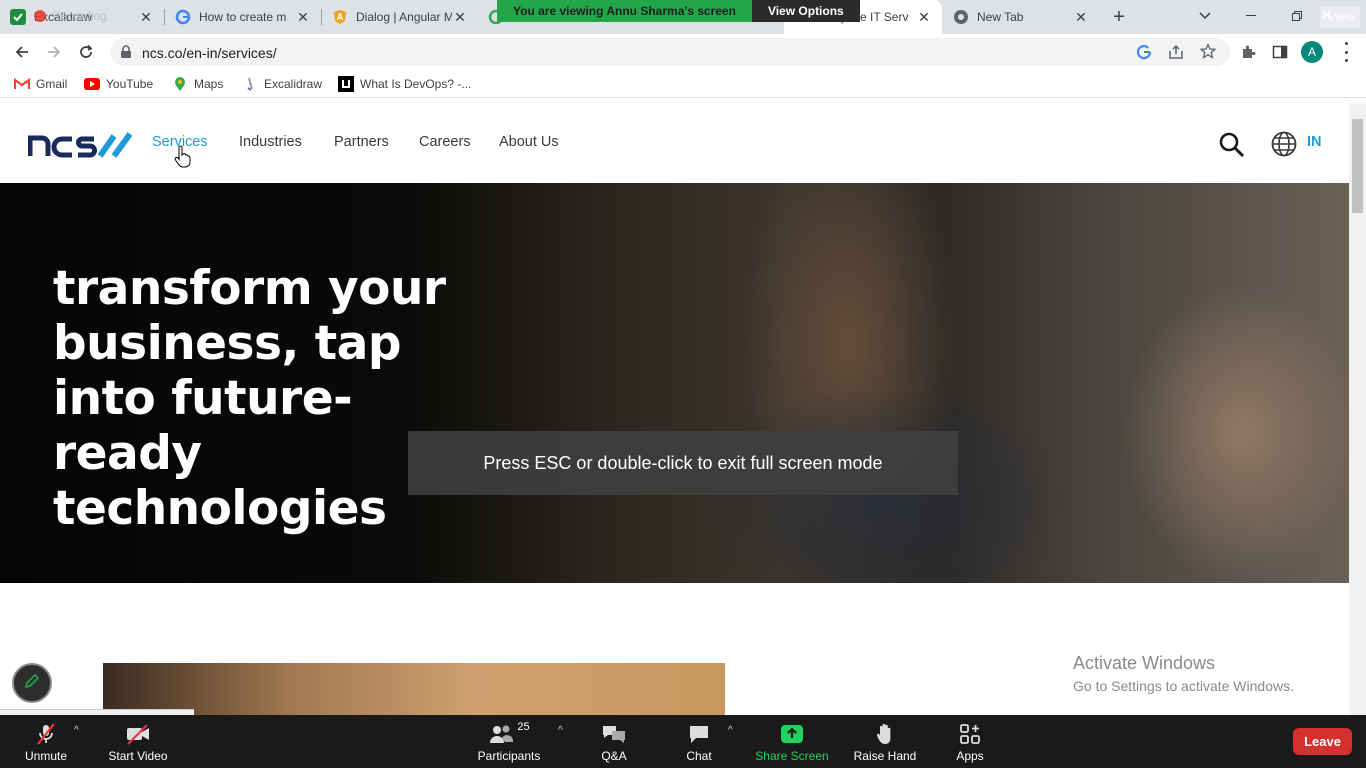 The width and height of the screenshot is (1366, 768). I want to click on tab-search-chevron-icon, so click(1205, 16).